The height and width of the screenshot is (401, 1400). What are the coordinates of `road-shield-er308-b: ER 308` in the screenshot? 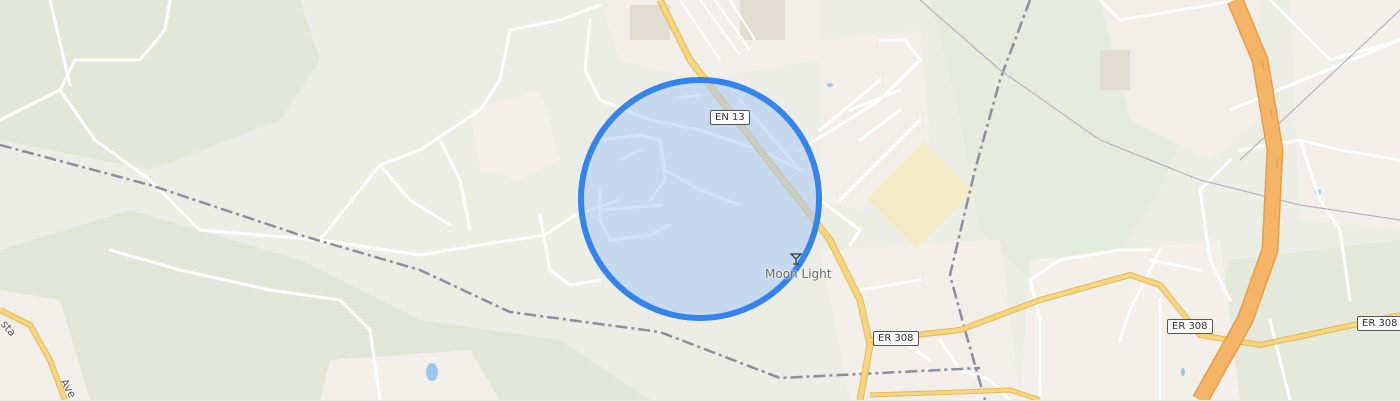 It's located at (1190, 326).